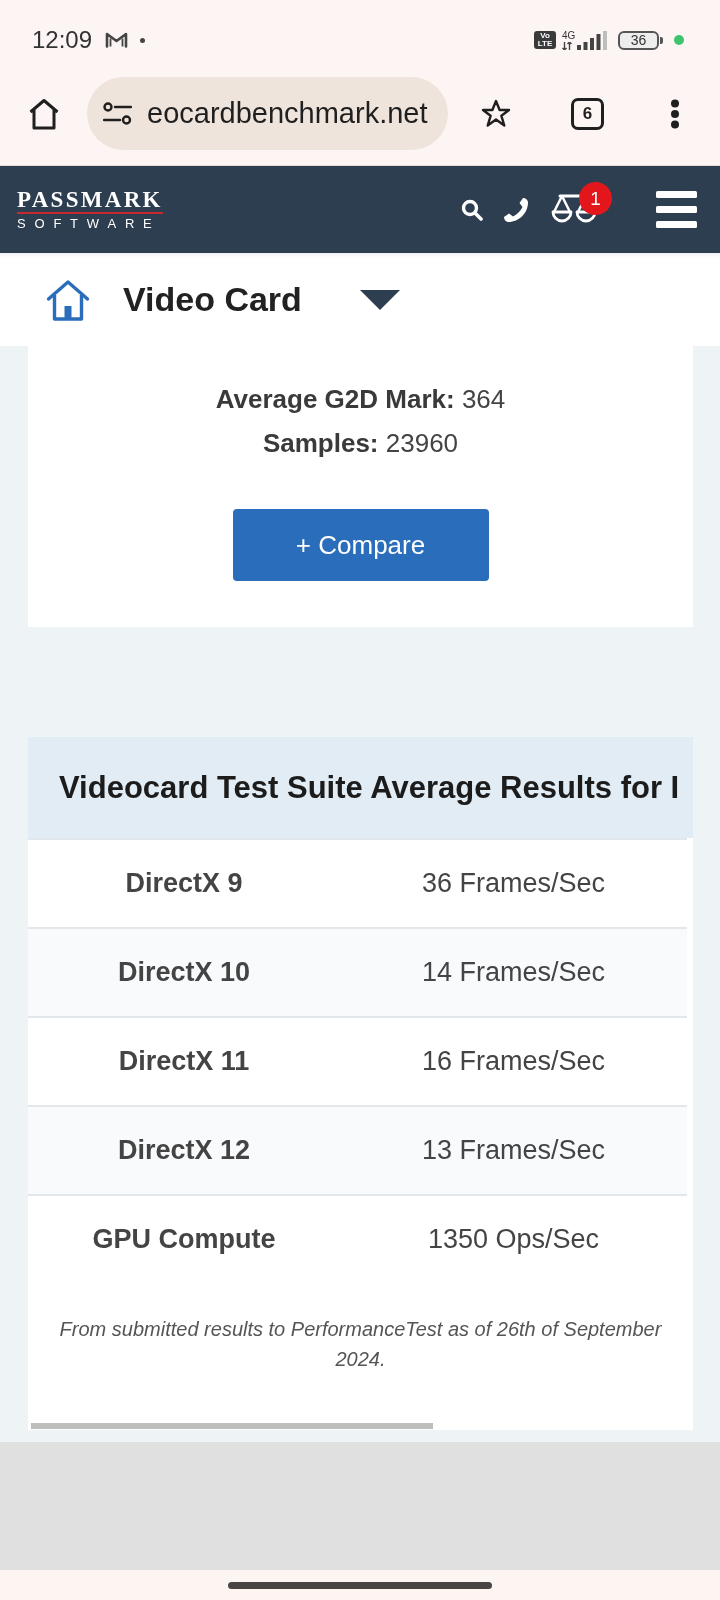 The height and width of the screenshot is (1600, 720). I want to click on volte-badge: Vo LTE, so click(545, 40).